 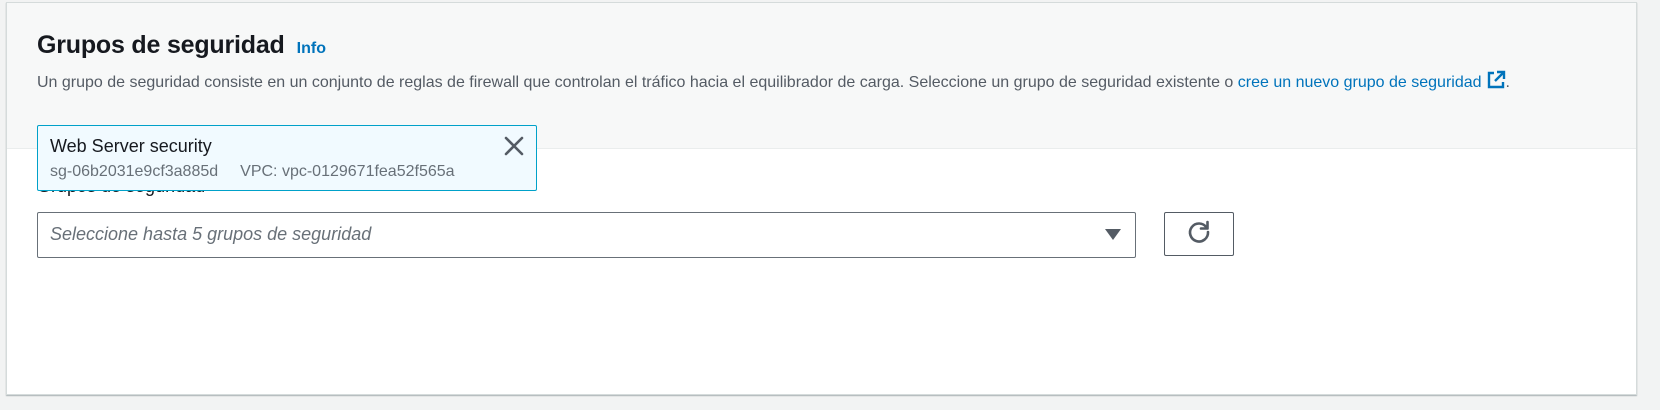 I want to click on caret-down-icon, so click(x=1113, y=234).